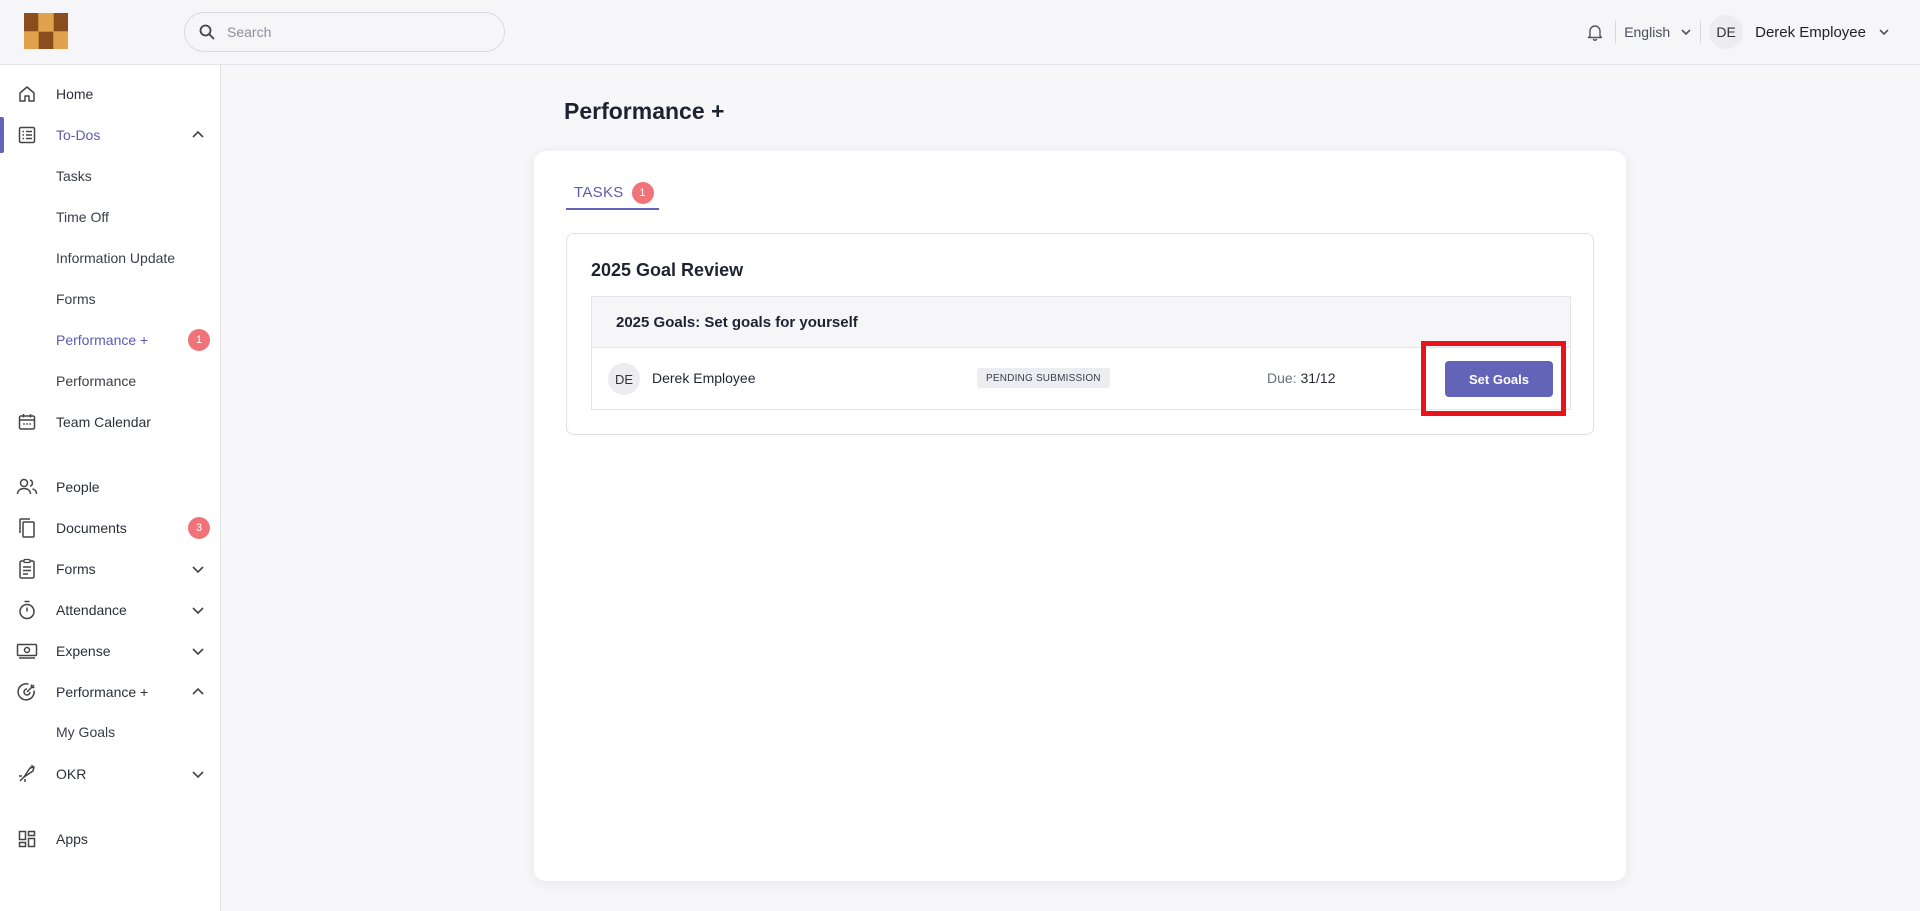 Image resolution: width=1920 pixels, height=911 pixels. Describe the element at coordinates (1647, 32) in the screenshot. I see `language-label: English` at that location.